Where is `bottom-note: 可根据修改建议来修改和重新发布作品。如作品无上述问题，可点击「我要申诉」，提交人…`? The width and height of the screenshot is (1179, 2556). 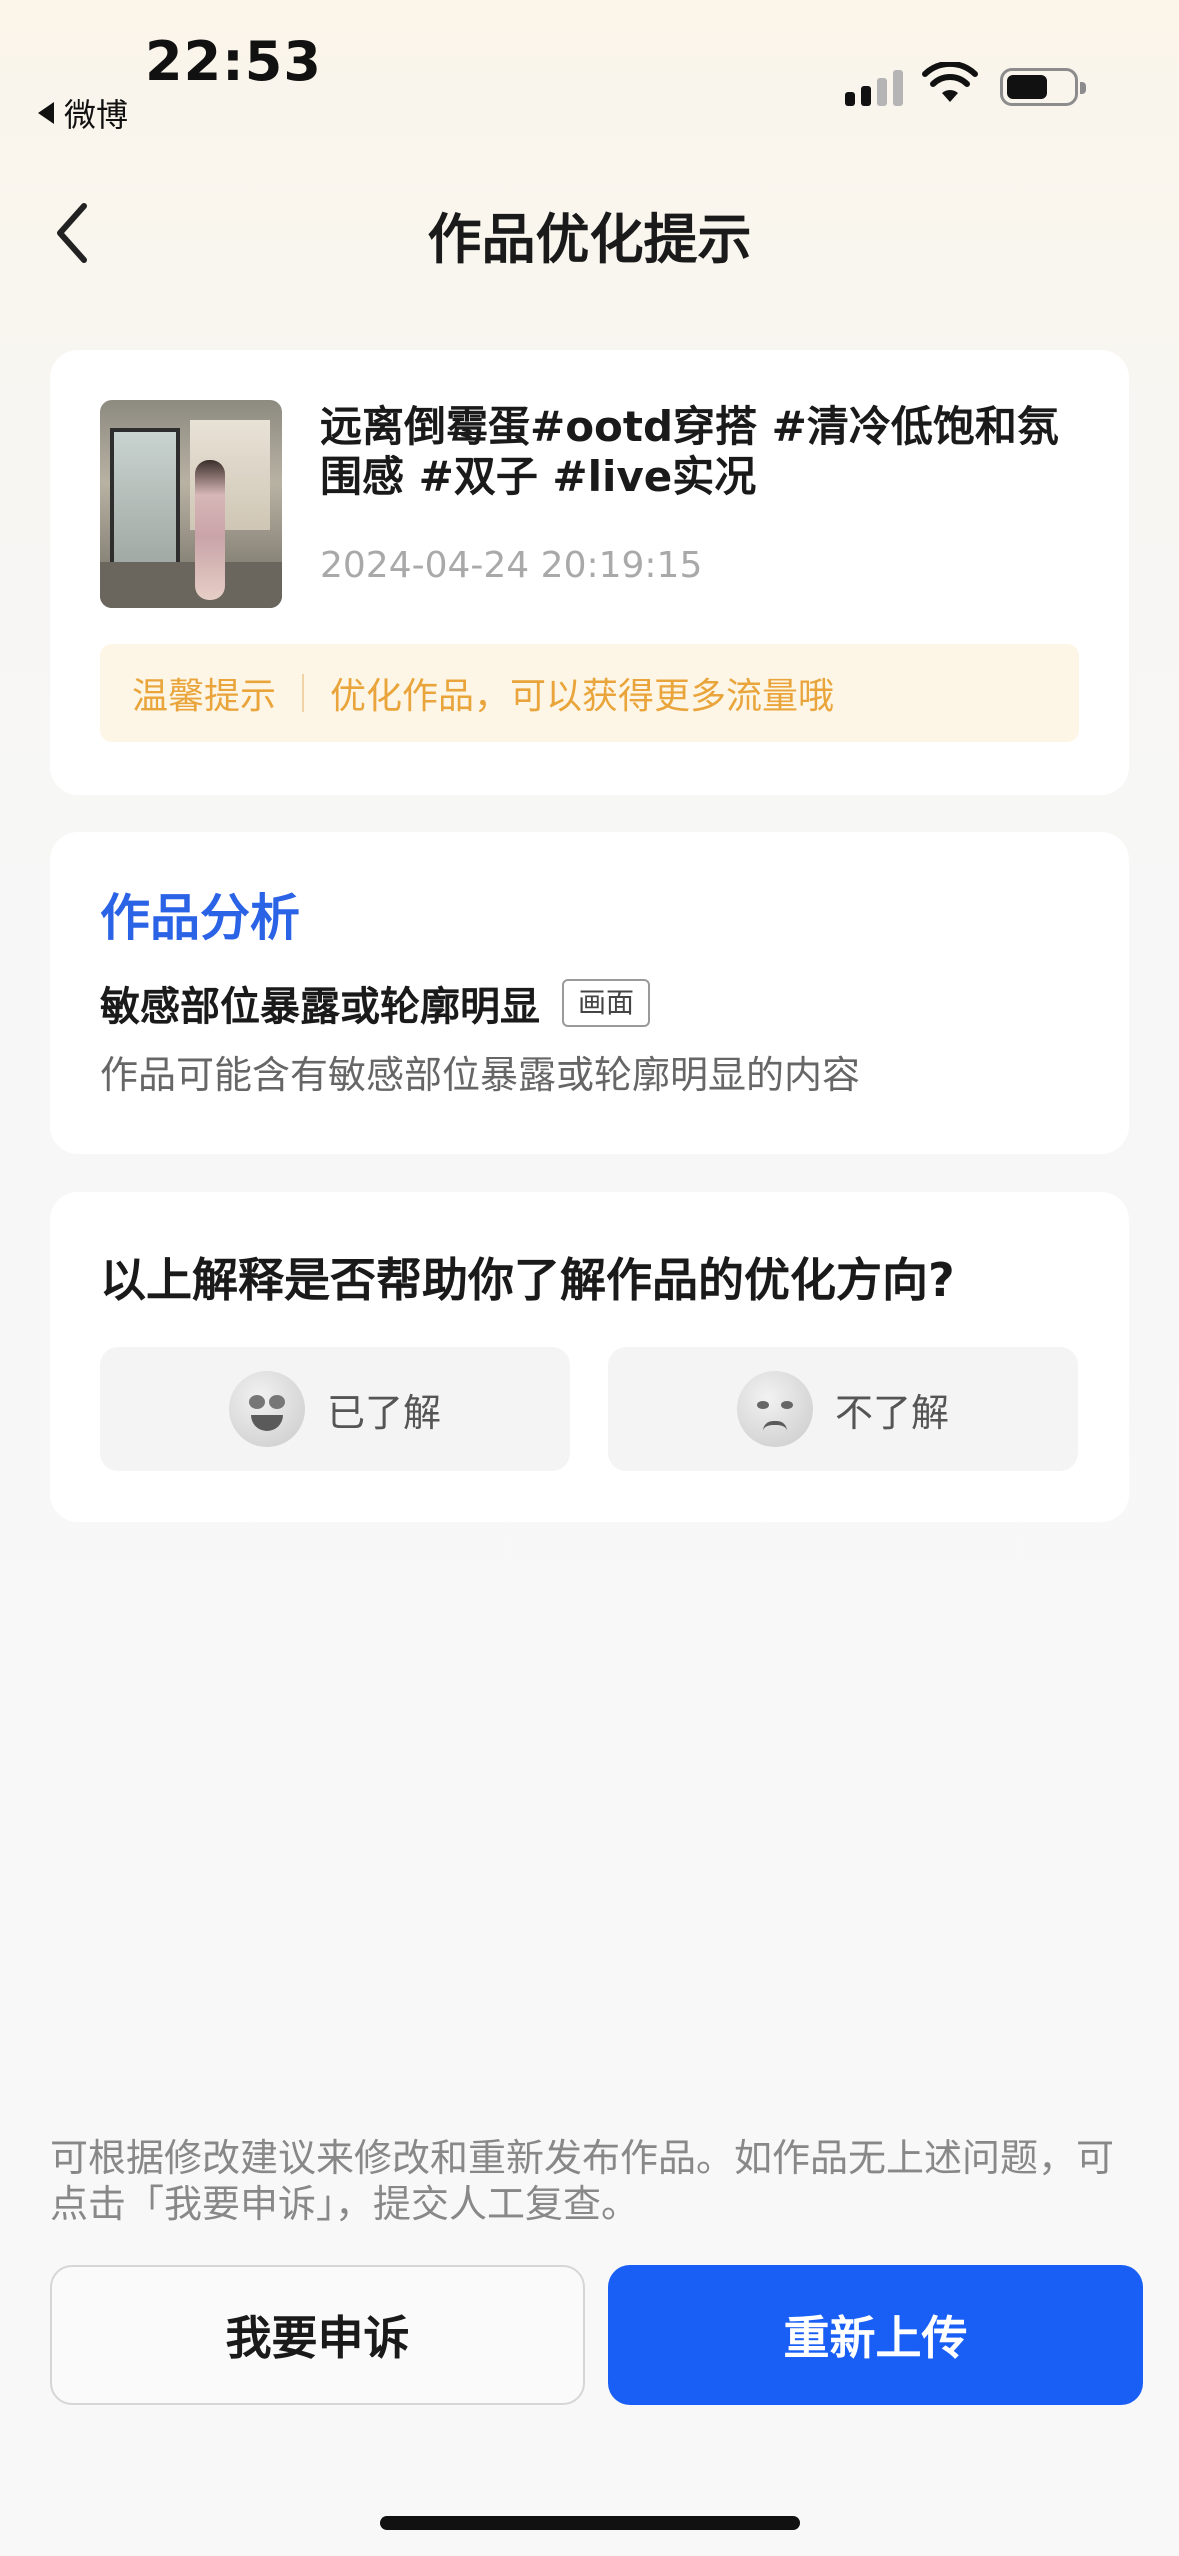
bottom-note: 可根据修改建议来修改和重新发布作品。如作品无上述问题，可点击「我要申诉」，提交人… is located at coordinates (582, 2181).